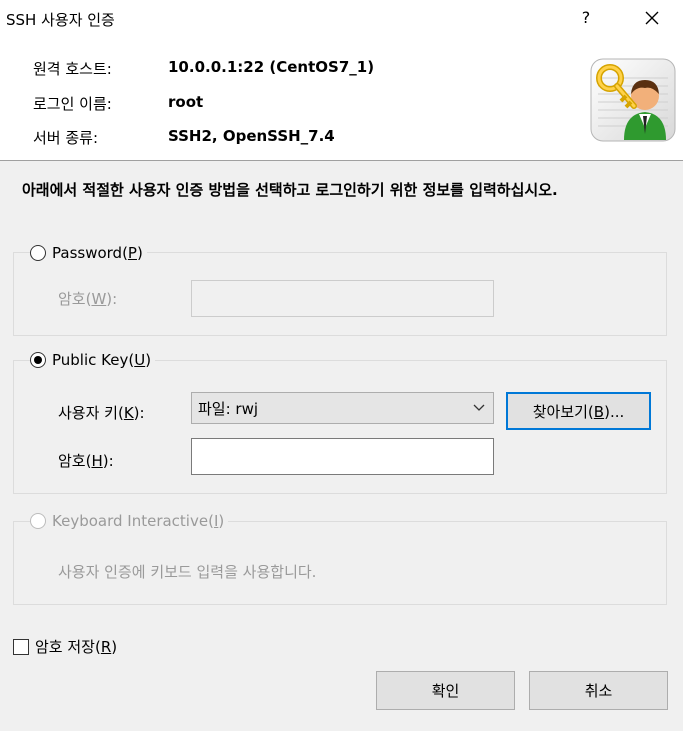 This screenshot has width=683, height=731. Describe the element at coordinates (101, 413) in the screenshot. I see `user-key-label: 사용자 키(K):` at that location.